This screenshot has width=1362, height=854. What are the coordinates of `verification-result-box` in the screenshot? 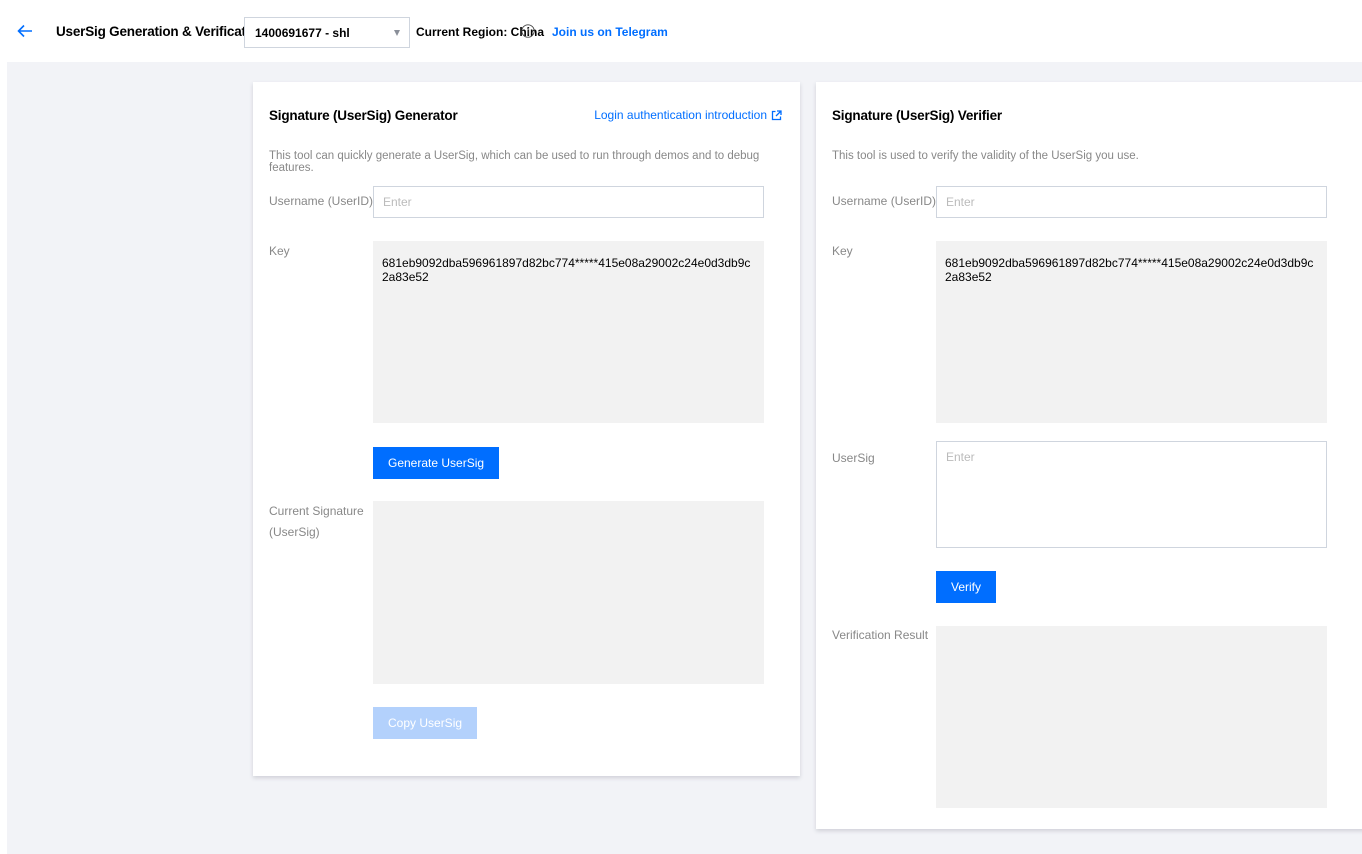 It's located at (1131, 717).